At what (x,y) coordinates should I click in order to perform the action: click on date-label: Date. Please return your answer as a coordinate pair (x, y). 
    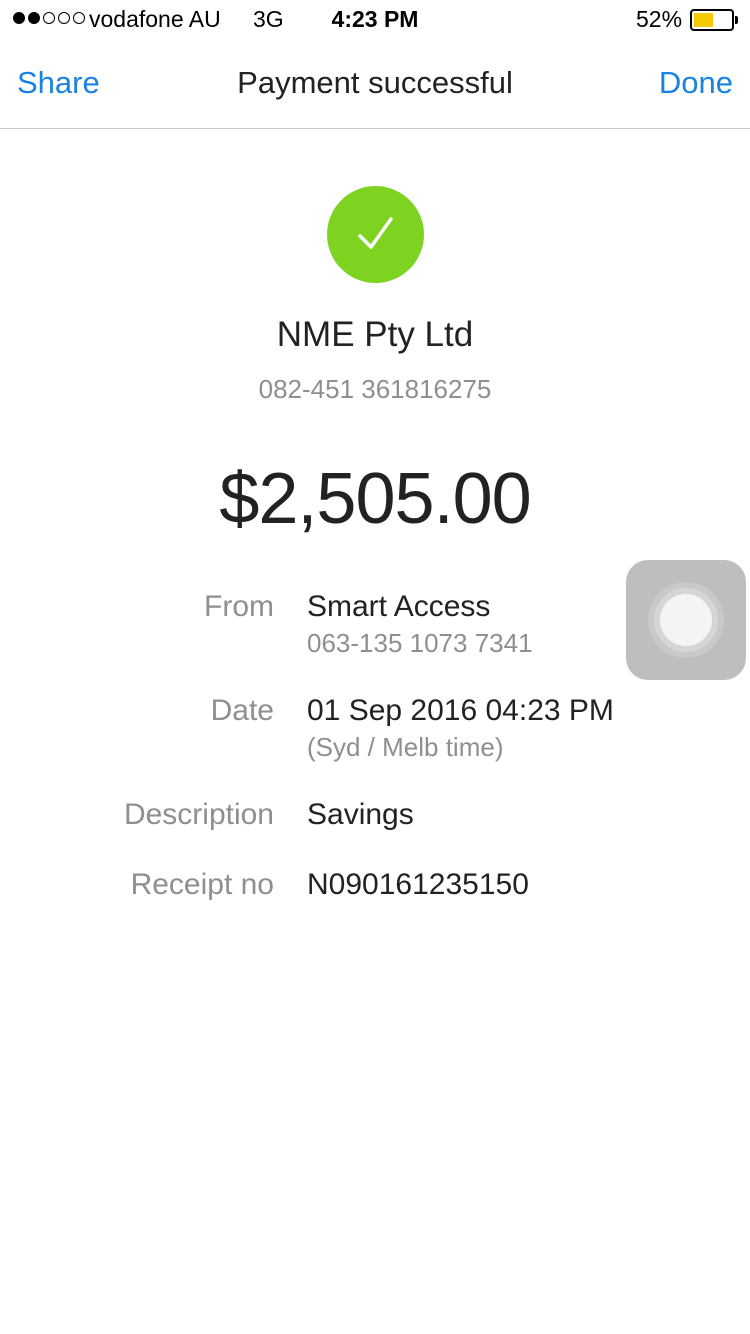
    Looking at the image, I should click on (242, 710).